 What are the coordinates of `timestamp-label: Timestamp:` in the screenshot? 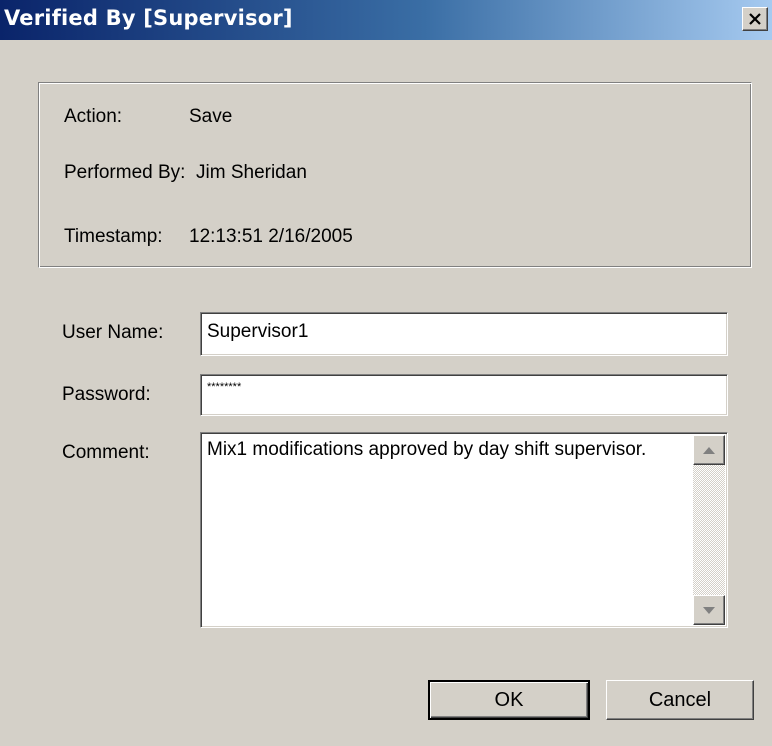 It's located at (113, 236).